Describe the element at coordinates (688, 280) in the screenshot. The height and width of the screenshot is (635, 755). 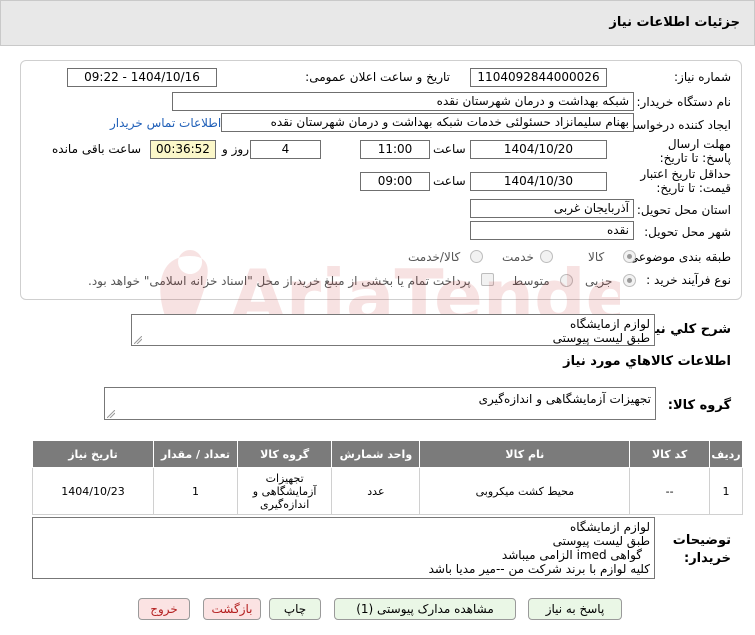
I see `process-label: نوع فرآیند خرید :` at that location.